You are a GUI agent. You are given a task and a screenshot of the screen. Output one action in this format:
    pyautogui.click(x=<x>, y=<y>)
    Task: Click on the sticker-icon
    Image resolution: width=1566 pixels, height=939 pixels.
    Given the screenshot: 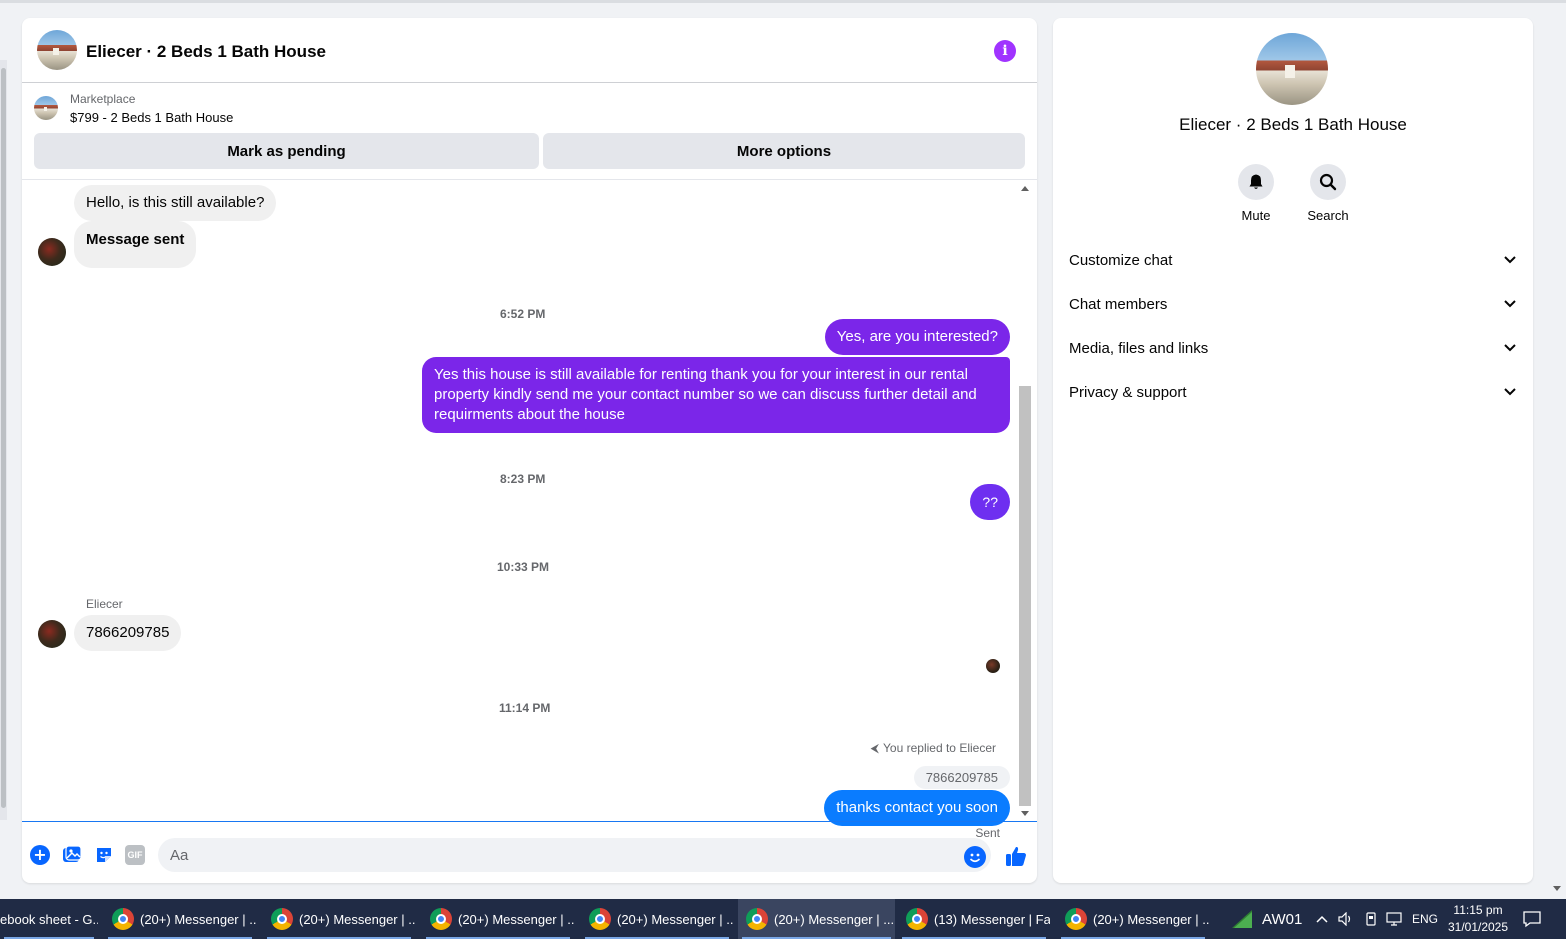 What is the action you would take?
    pyautogui.click(x=104, y=855)
    